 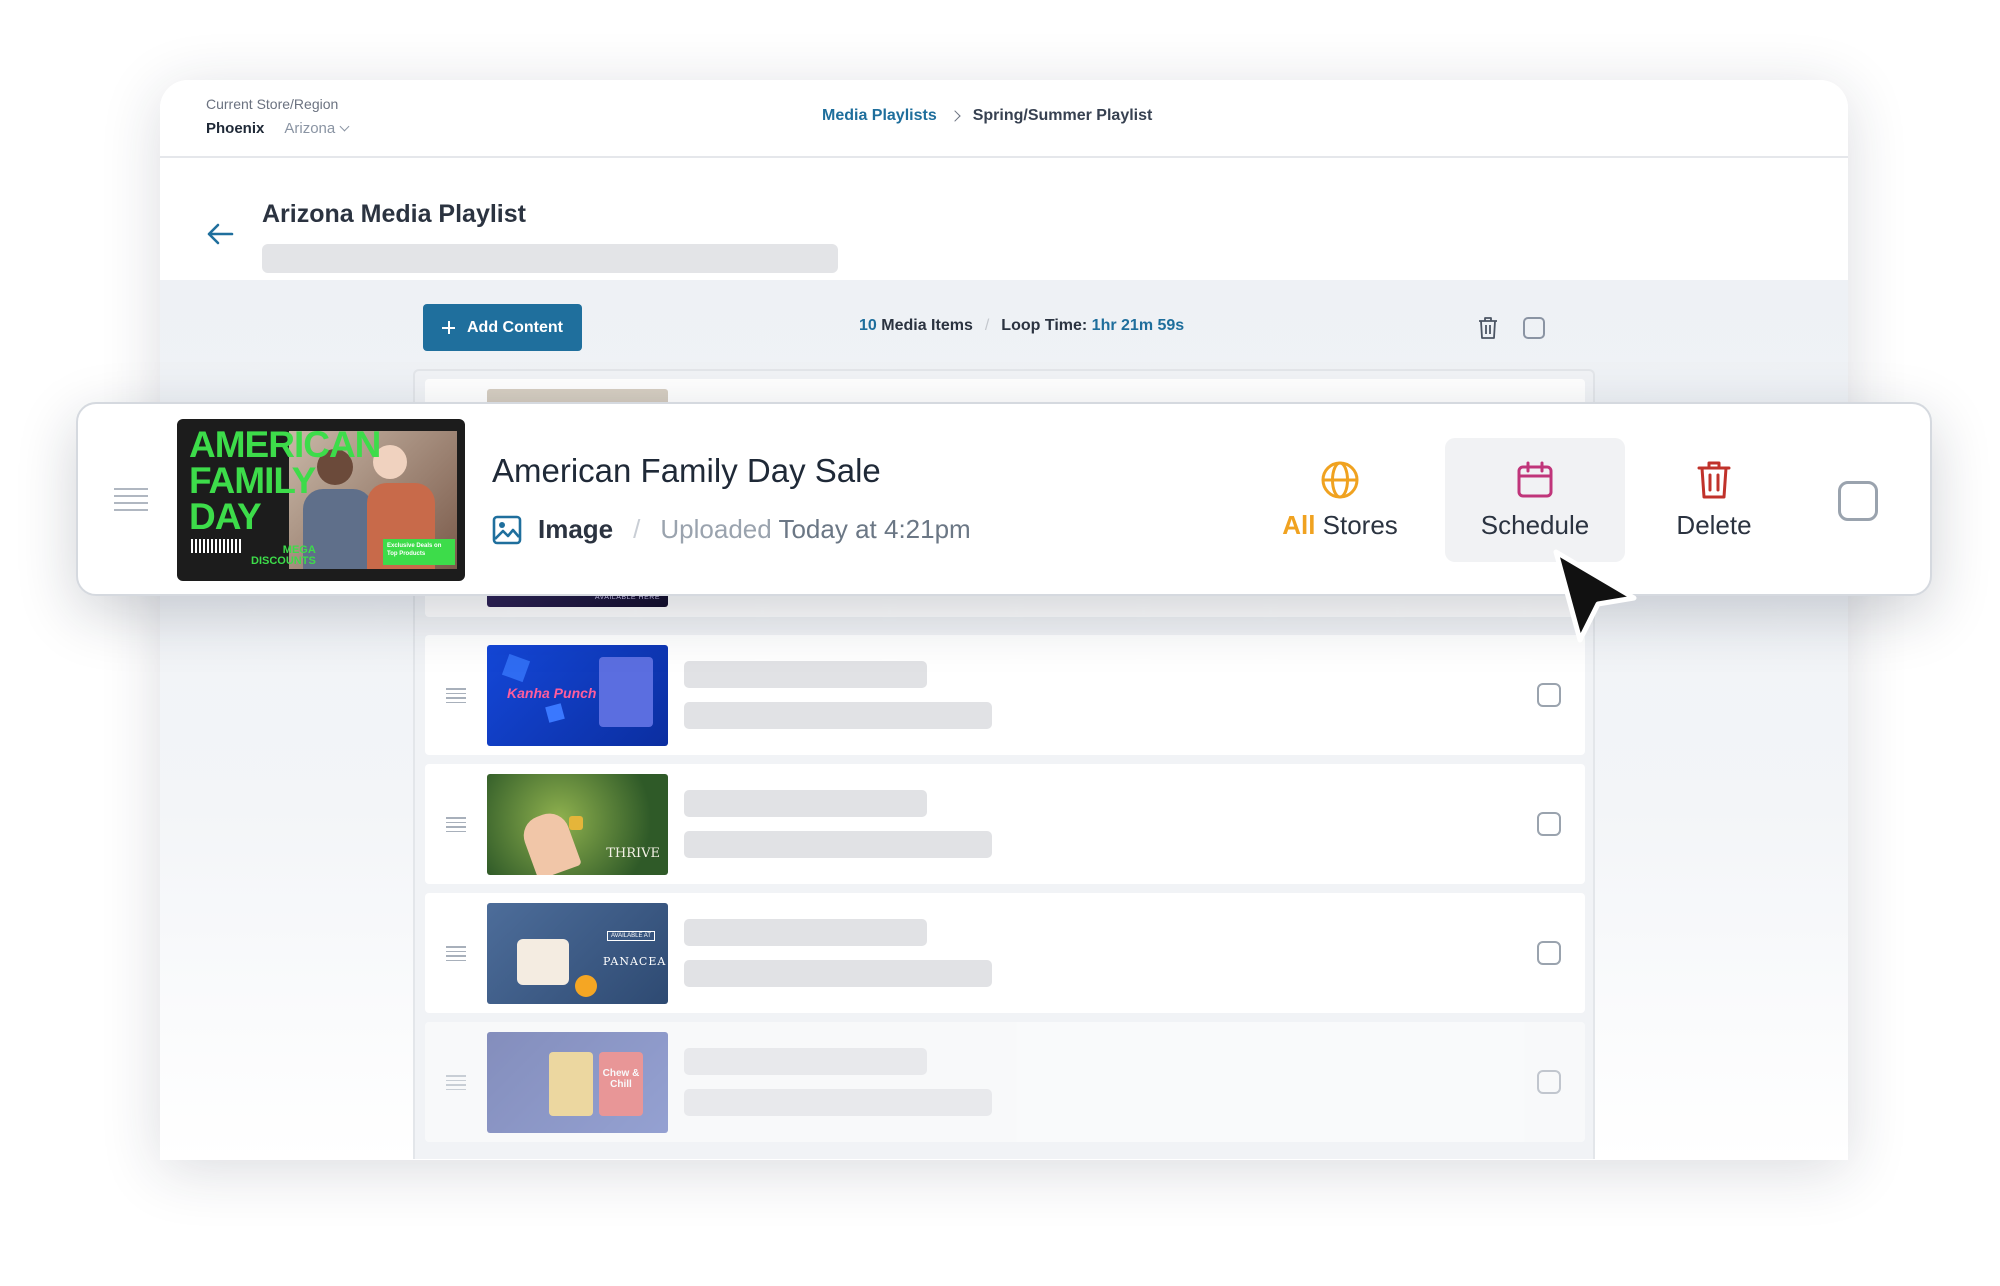 I want to click on breadcrumb-current: Spring/Summer Playlist, so click(x=1062, y=115).